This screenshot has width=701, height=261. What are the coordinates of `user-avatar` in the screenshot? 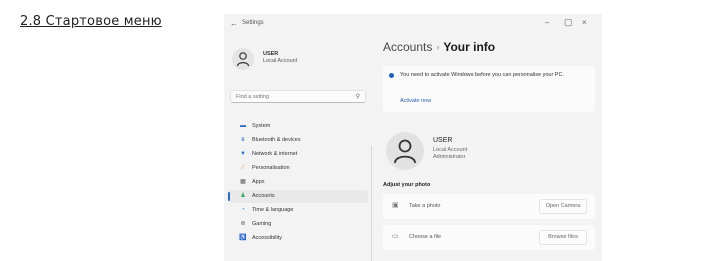 It's located at (243, 59).